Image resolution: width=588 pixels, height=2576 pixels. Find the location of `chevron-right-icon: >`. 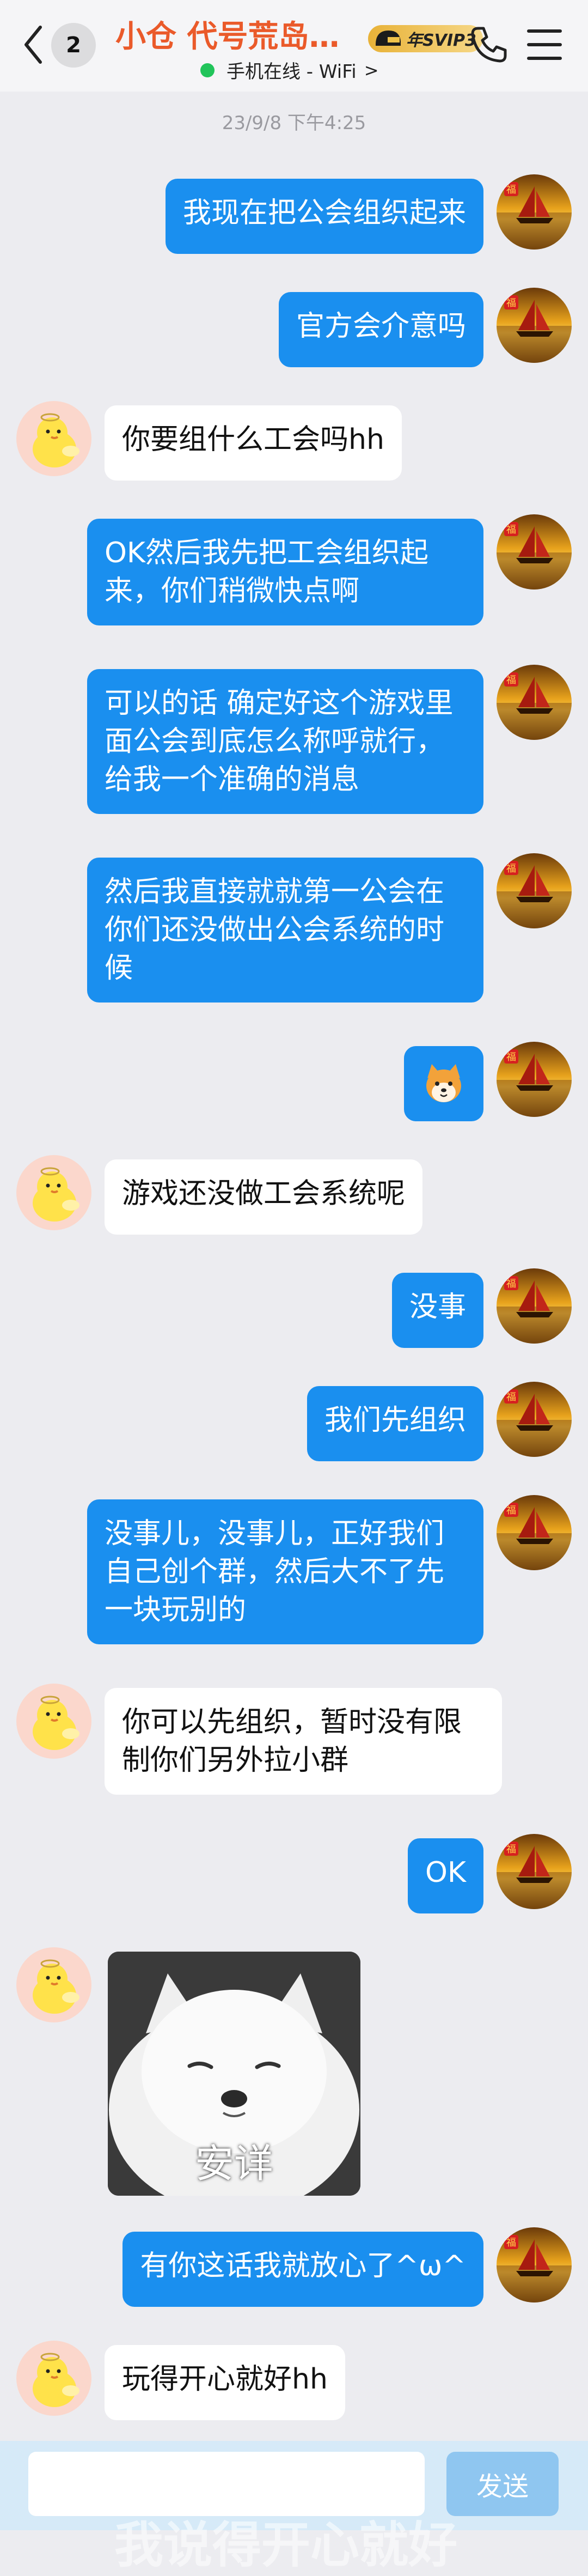

chevron-right-icon: > is located at coordinates (371, 70).